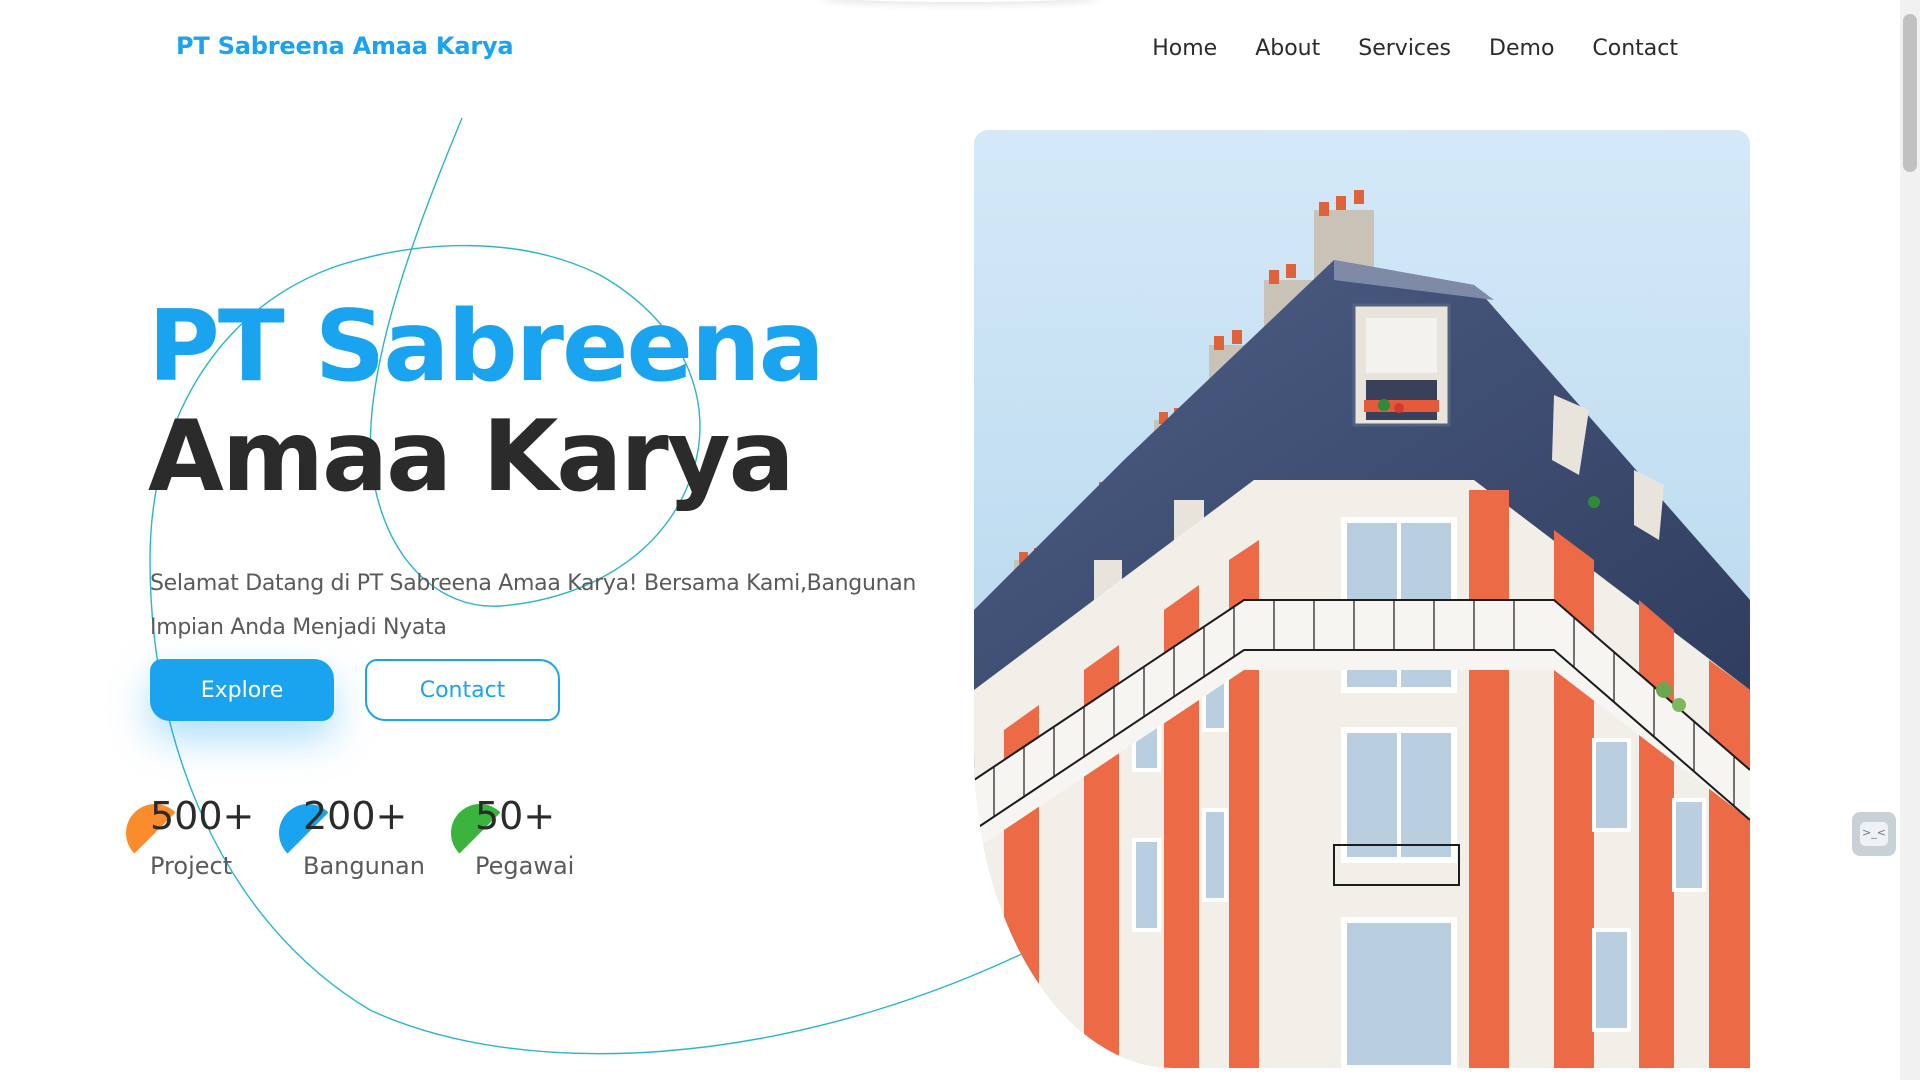  Describe the element at coordinates (1404, 48) in the screenshot. I see `nav-services: Services` at that location.